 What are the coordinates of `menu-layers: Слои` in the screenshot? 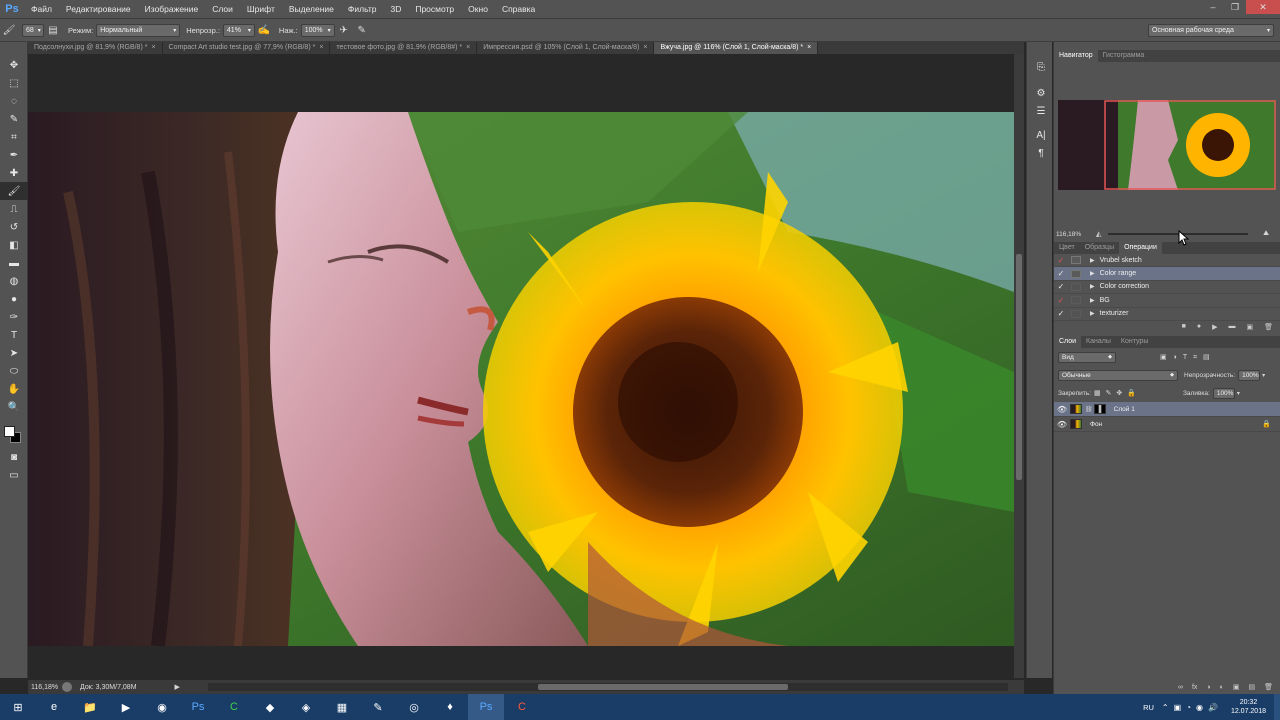 It's located at (222, 9).